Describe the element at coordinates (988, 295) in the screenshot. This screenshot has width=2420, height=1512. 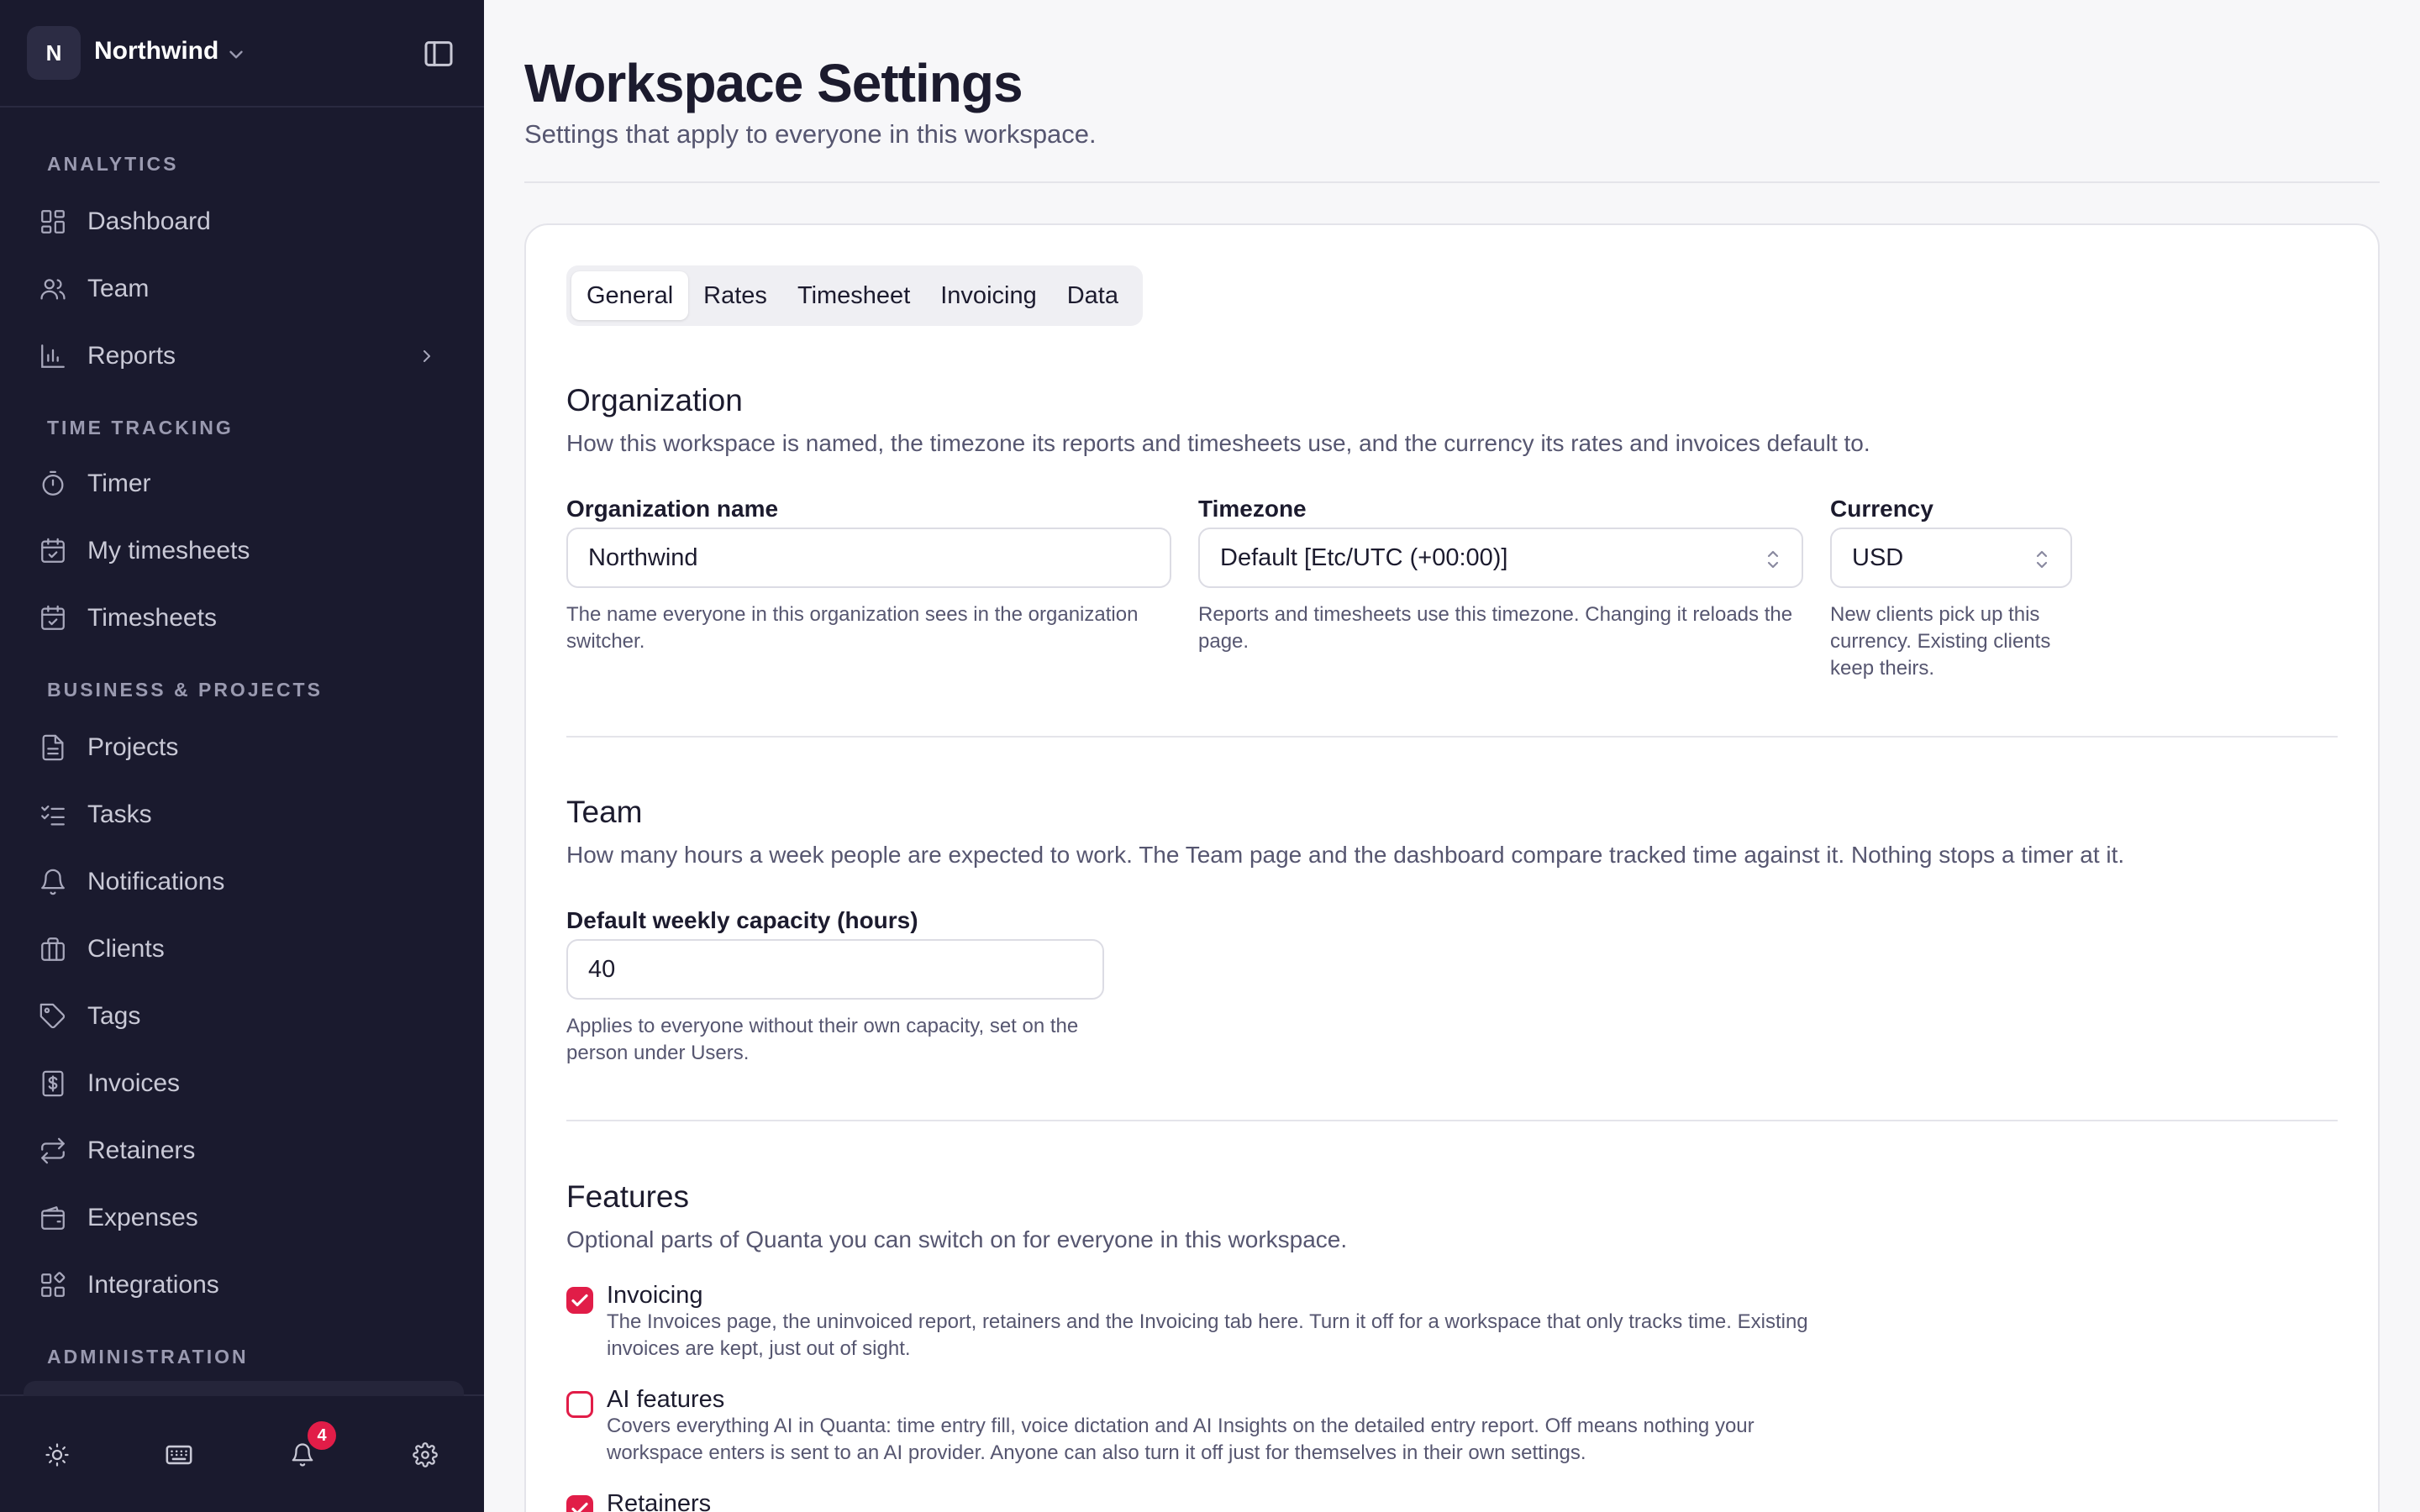
I see `tab-invoicing: Invoicing` at that location.